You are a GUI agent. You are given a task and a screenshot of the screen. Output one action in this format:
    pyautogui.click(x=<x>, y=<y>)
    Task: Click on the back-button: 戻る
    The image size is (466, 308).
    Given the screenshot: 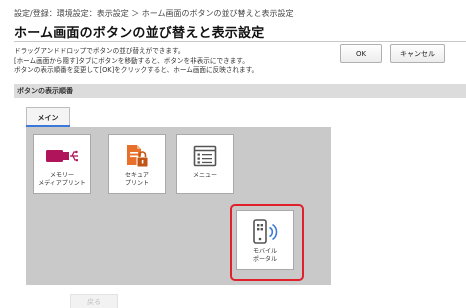 What is the action you would take?
    pyautogui.click(x=94, y=301)
    